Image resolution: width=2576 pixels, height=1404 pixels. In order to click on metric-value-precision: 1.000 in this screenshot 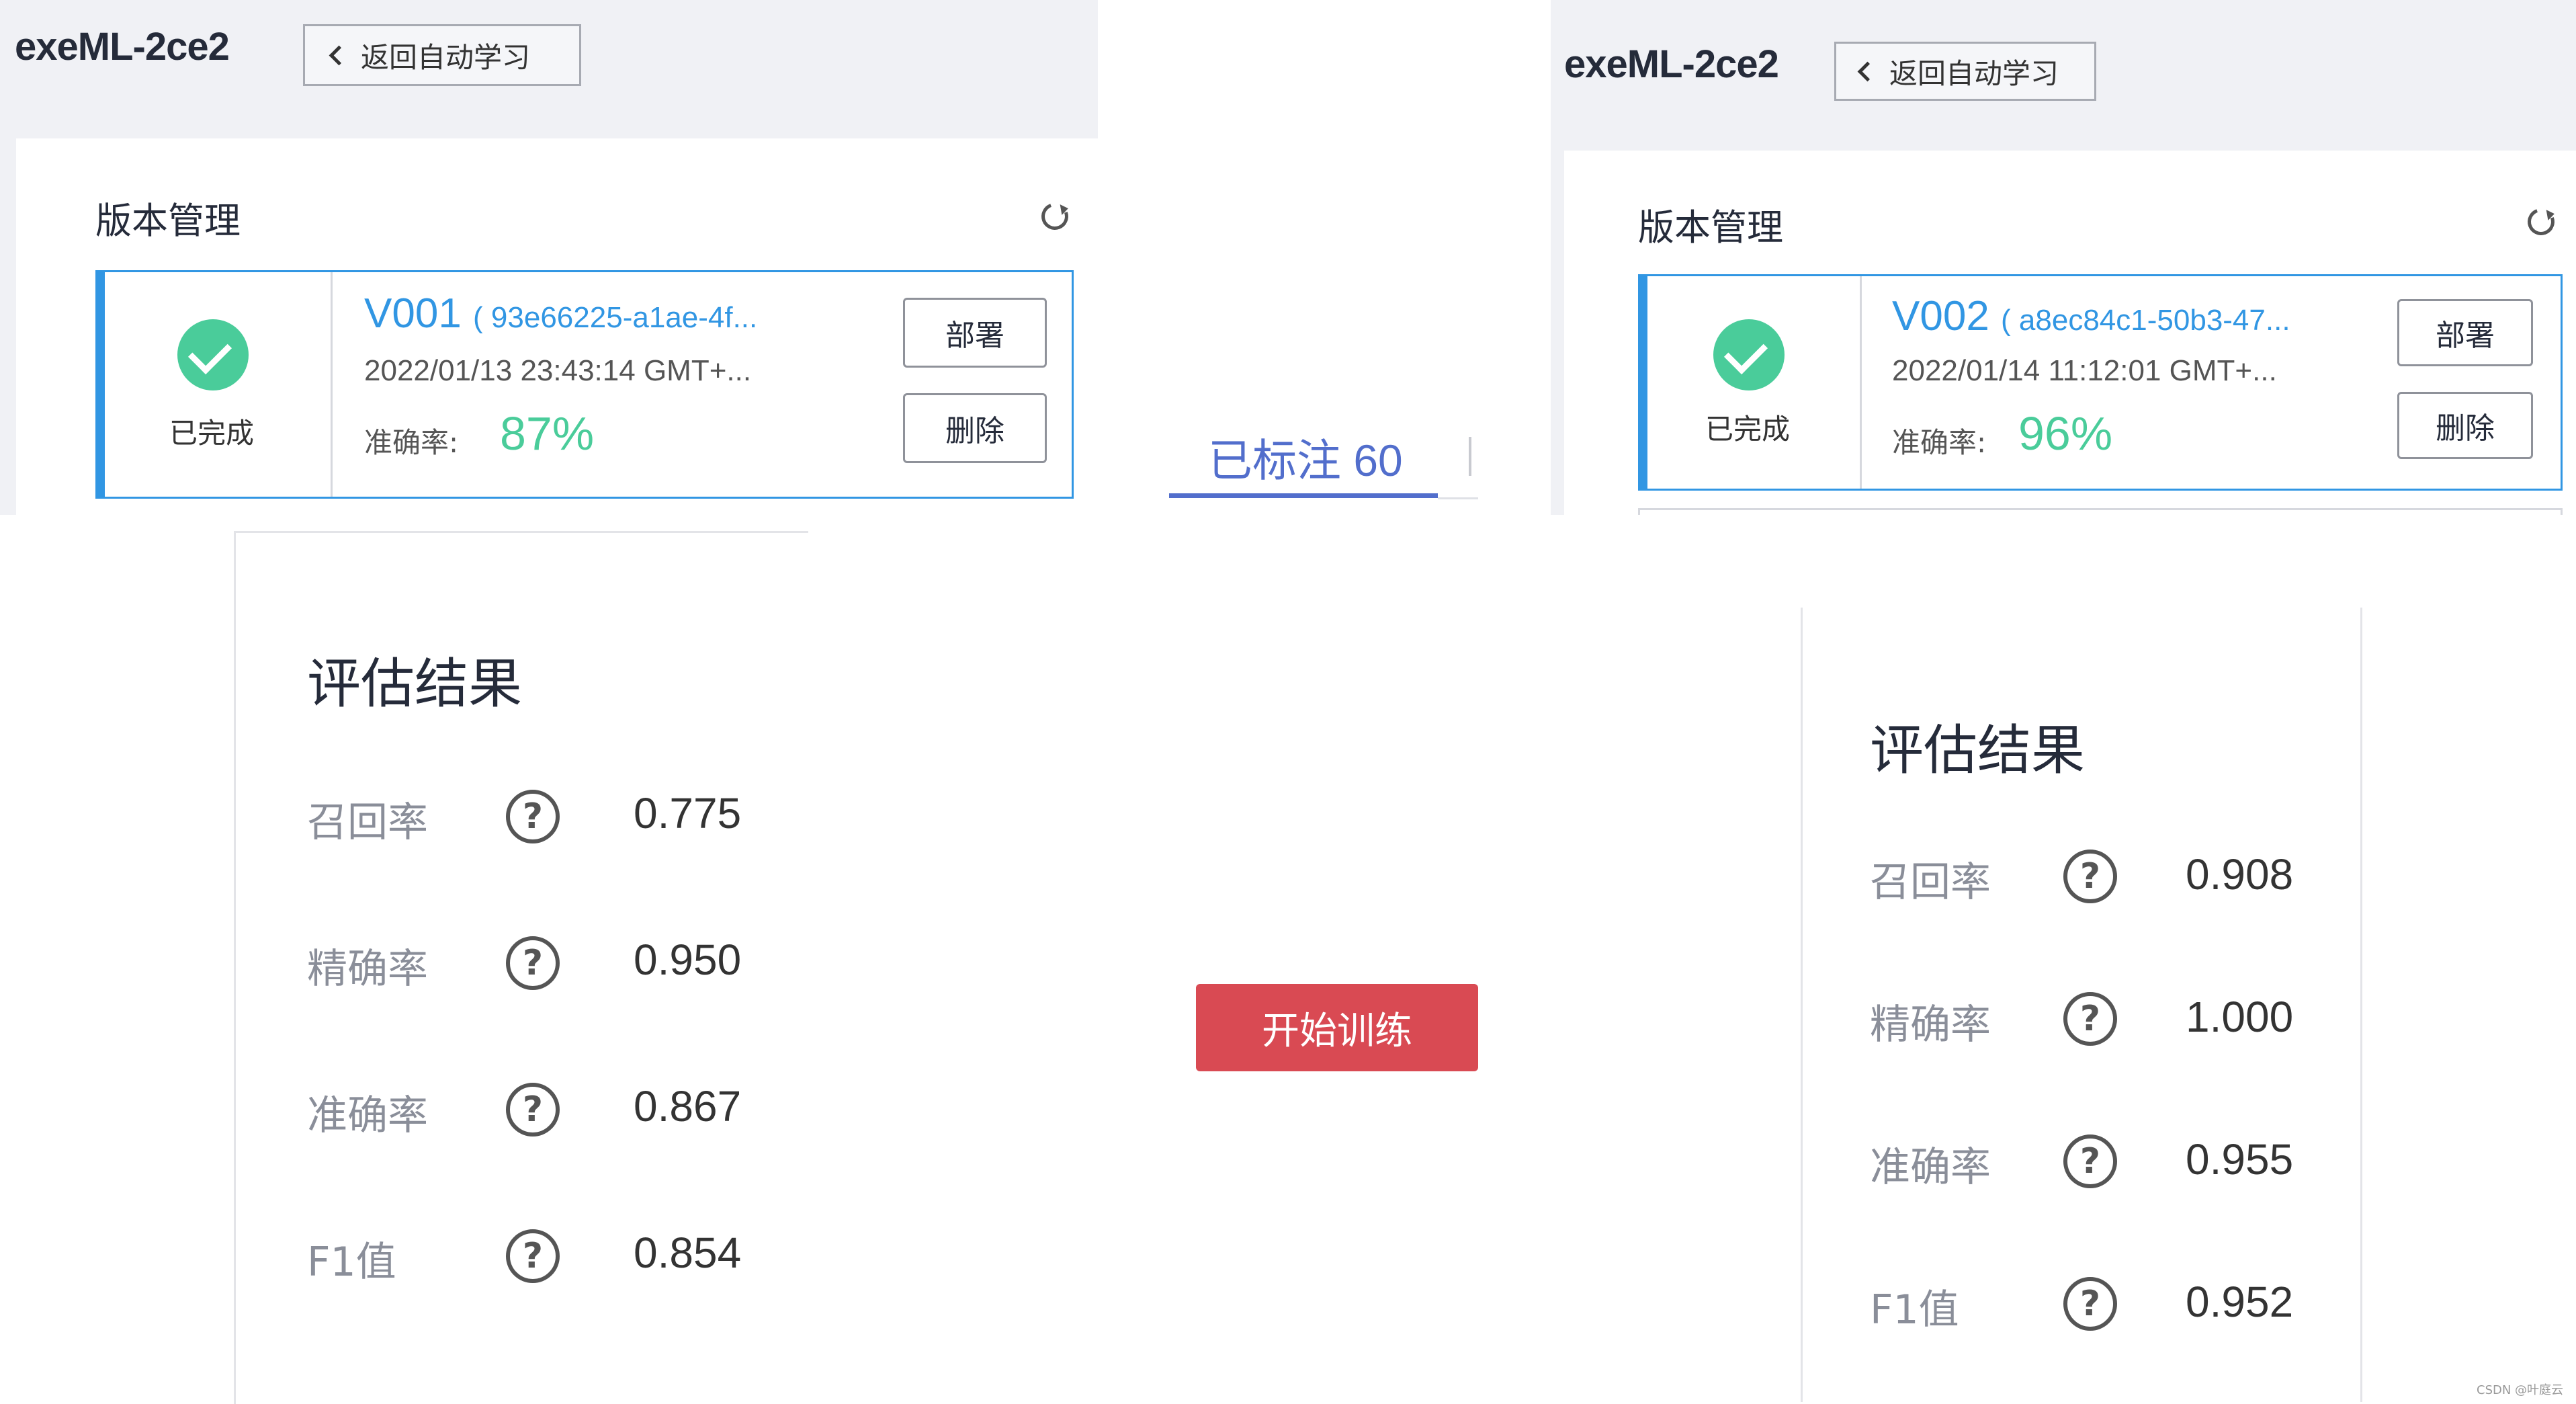, I will do `click(2240, 1017)`.